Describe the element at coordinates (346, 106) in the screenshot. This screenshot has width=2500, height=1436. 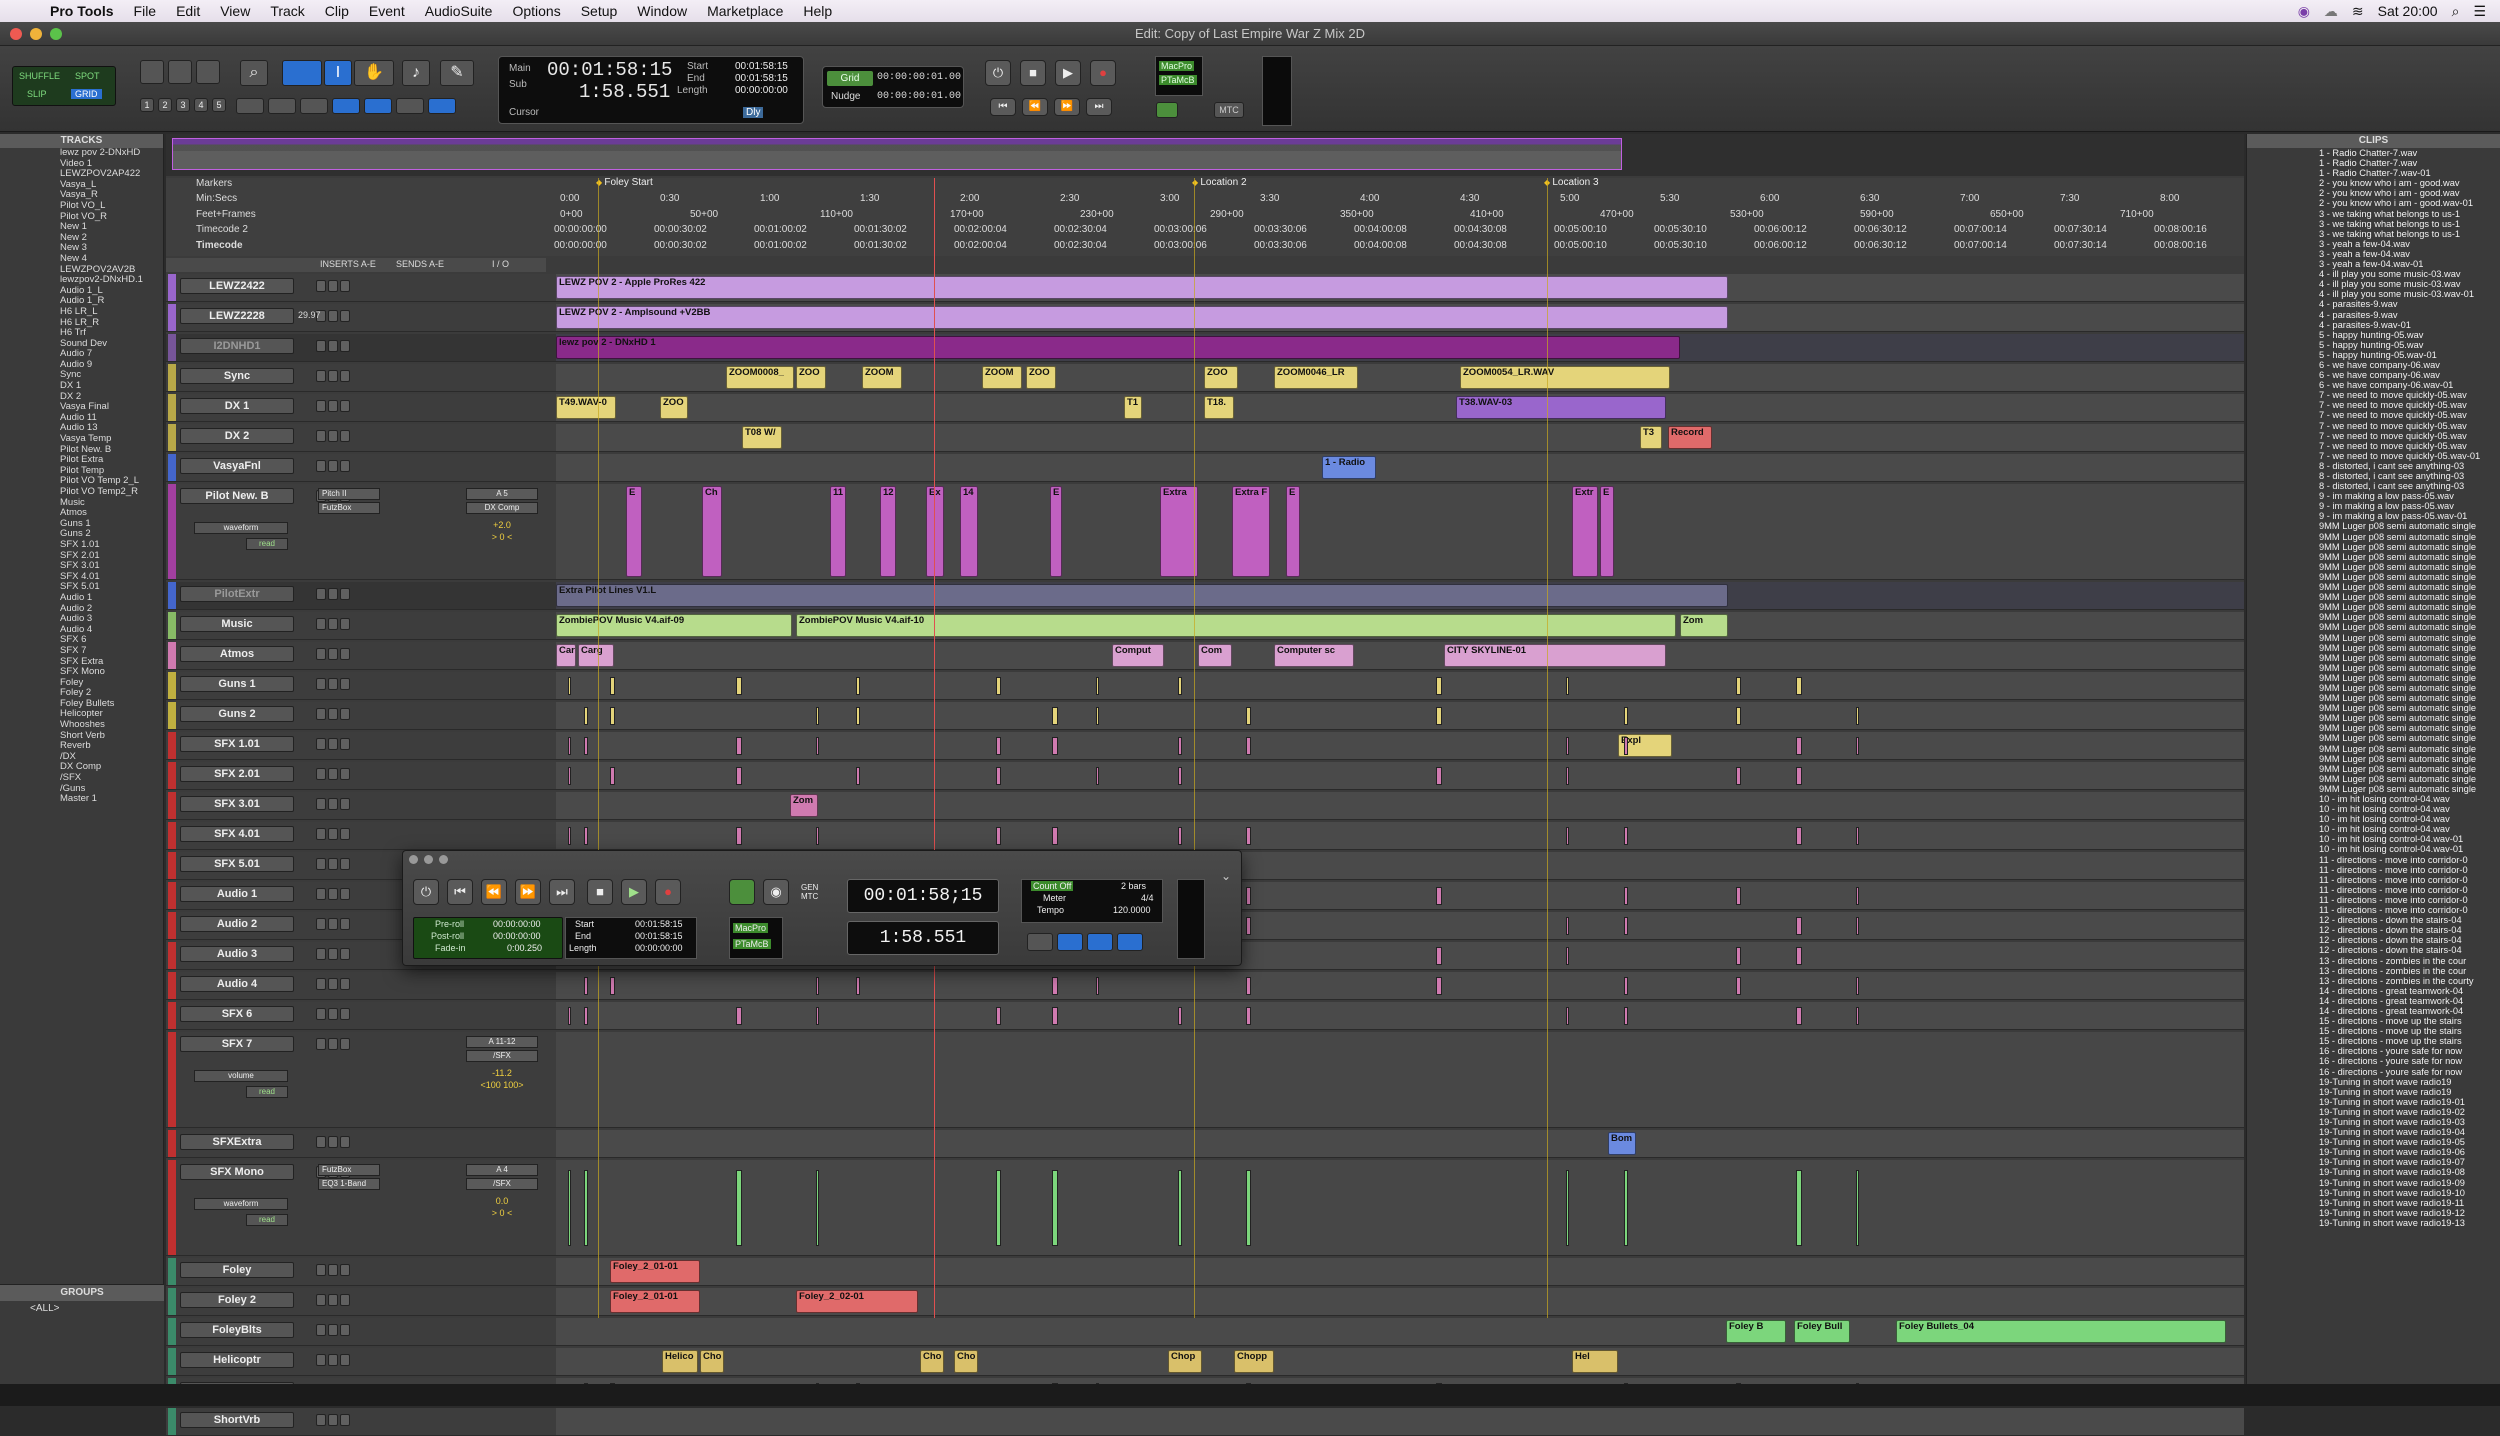
I see `insertion-follows-playback-button` at that location.